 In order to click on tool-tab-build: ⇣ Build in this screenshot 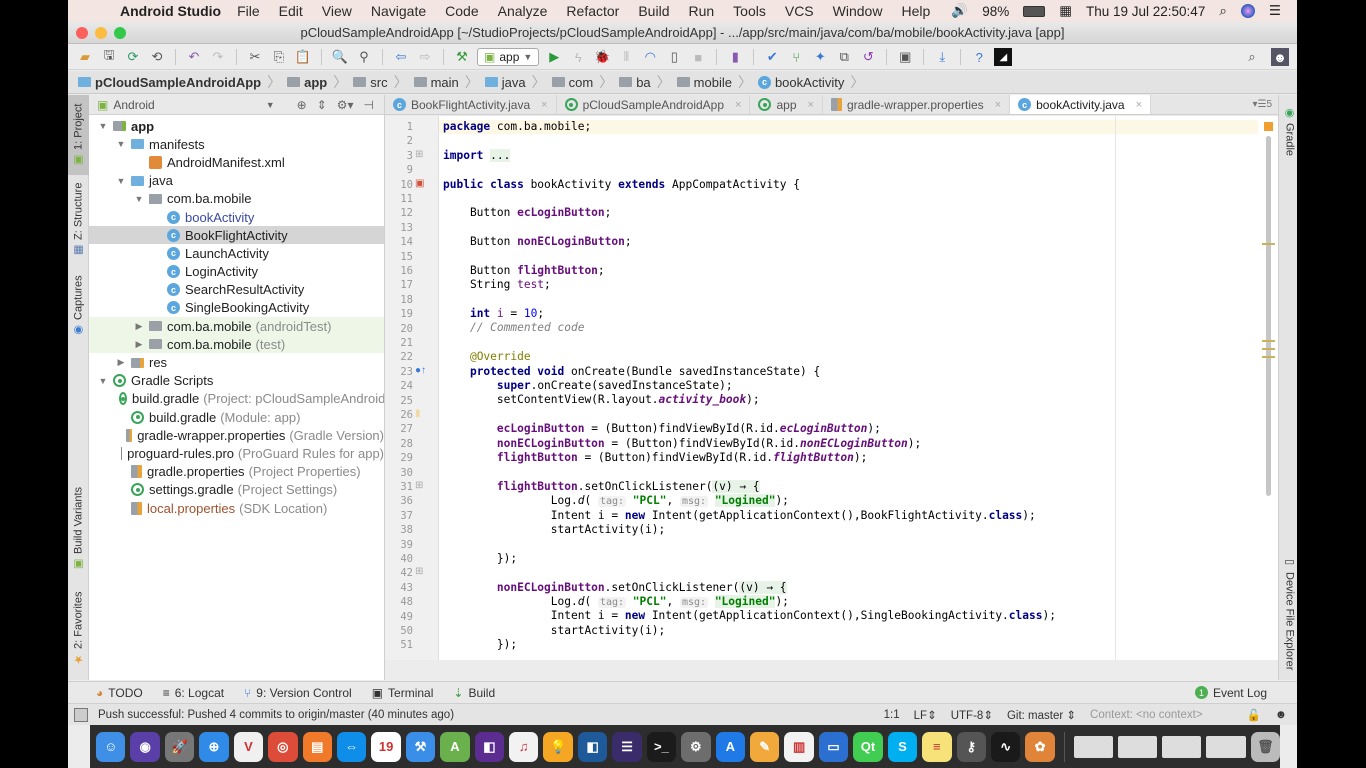, I will do `click(474, 693)`.